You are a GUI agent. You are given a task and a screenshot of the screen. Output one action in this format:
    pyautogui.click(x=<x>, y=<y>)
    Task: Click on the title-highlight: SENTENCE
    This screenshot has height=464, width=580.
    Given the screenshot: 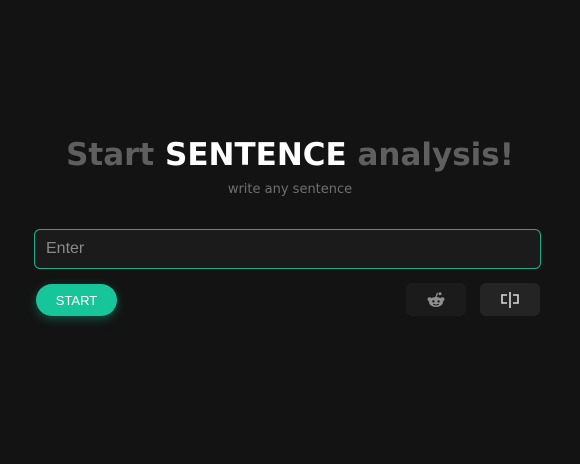 What is the action you would take?
    pyautogui.click(x=256, y=155)
    